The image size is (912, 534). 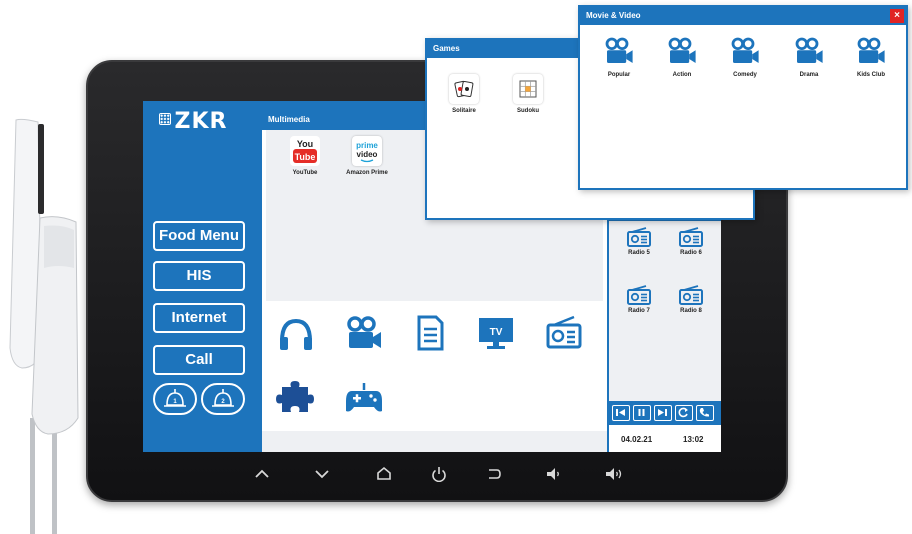 I want to click on youtube-icon-bottom-text: Tube, so click(x=305, y=157).